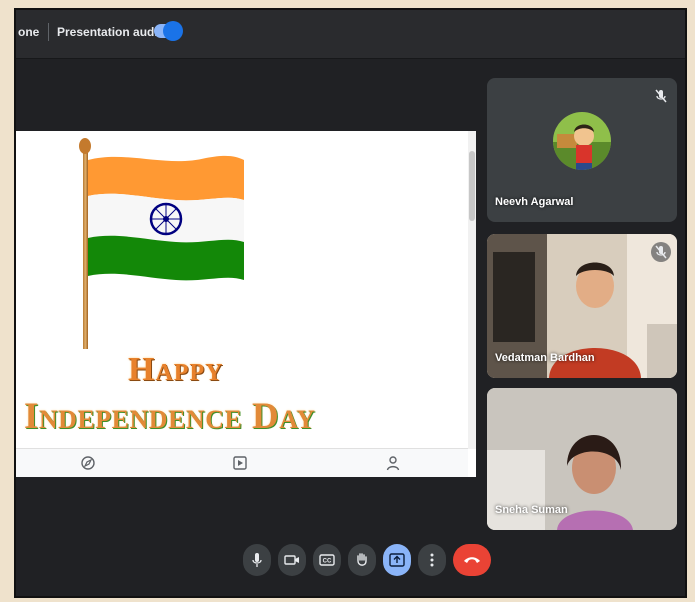 This screenshot has height=602, width=695. I want to click on participant-tile-neevh: Neevh Agarwal, so click(582, 150).